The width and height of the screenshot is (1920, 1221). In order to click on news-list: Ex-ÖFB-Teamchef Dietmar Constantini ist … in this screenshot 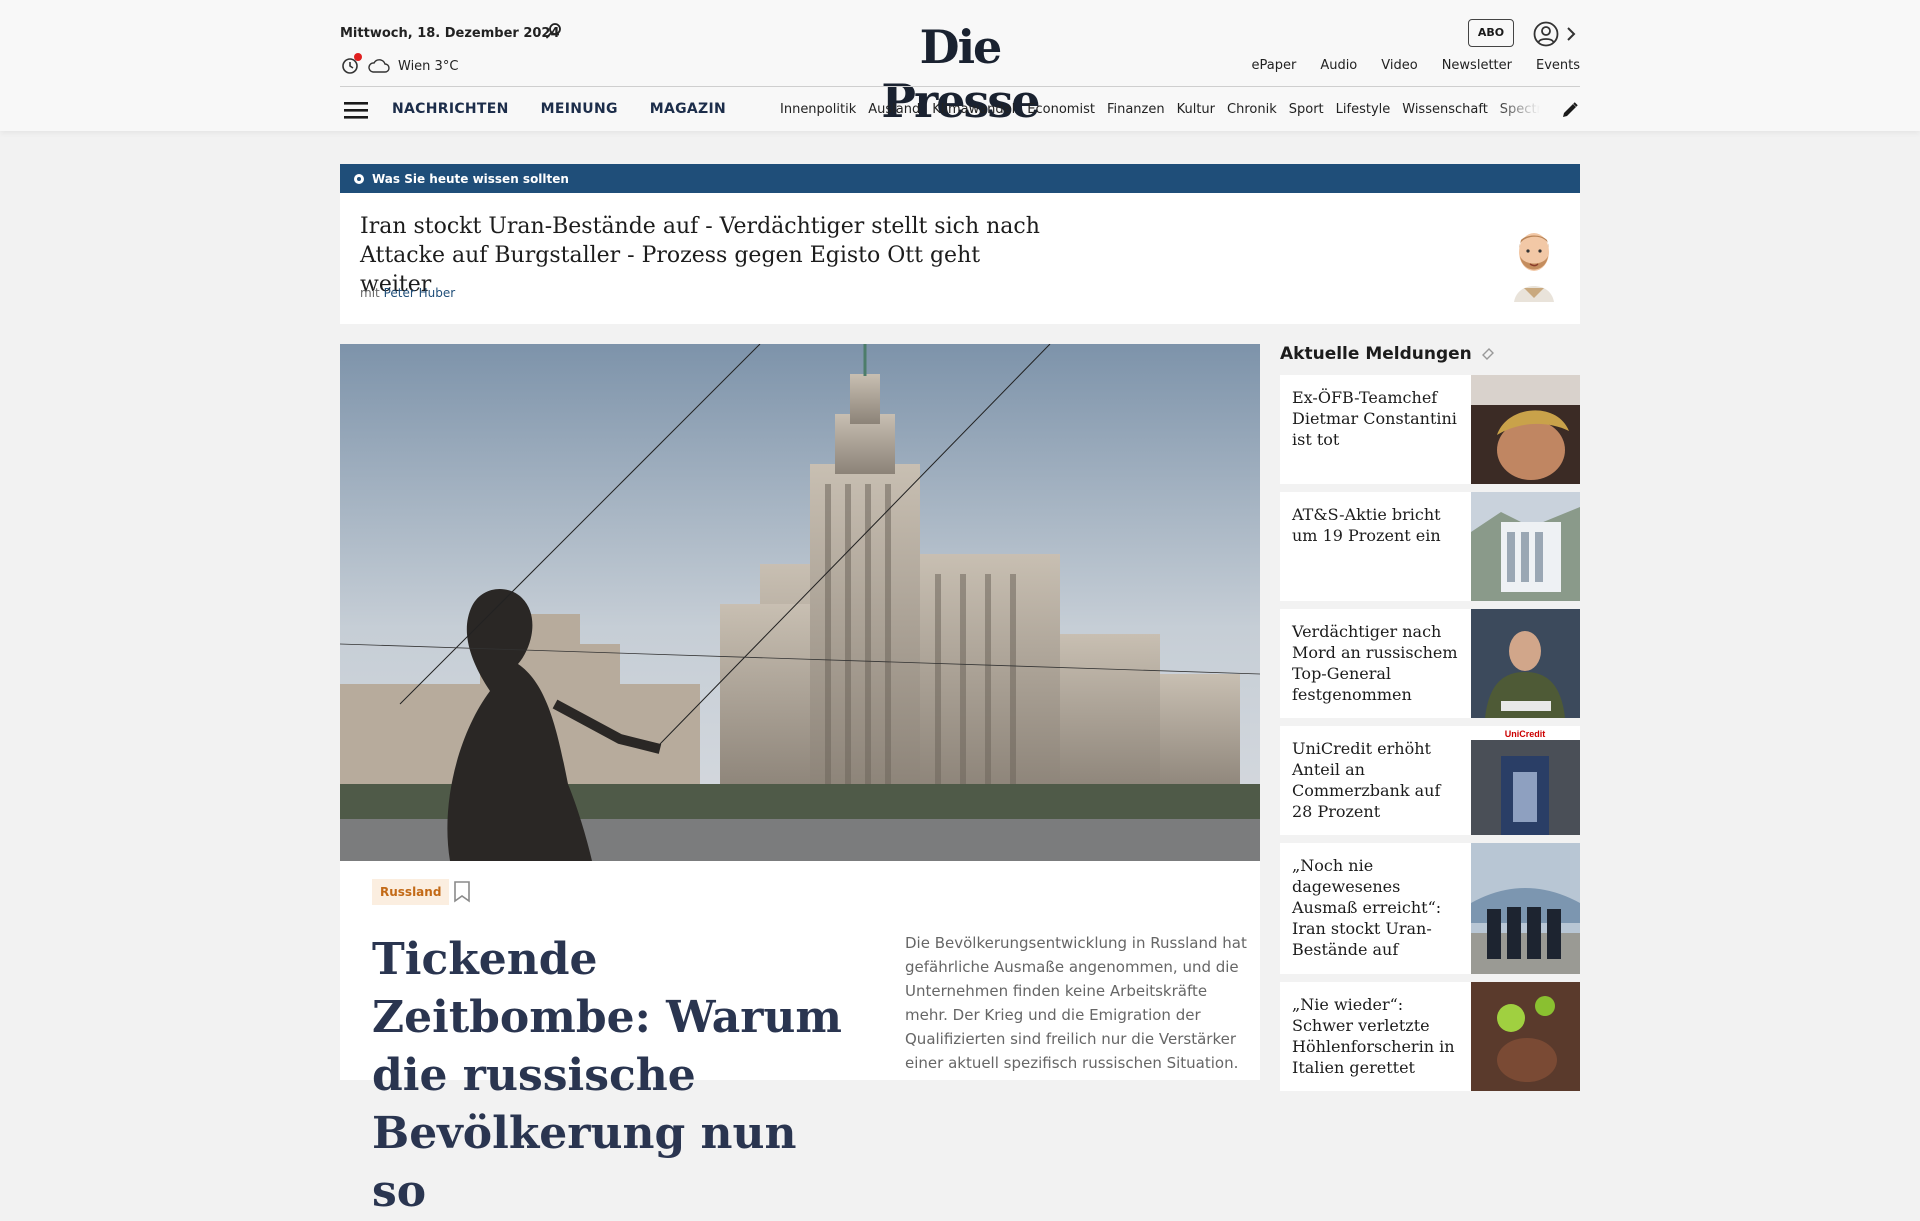, I will do `click(1430, 737)`.